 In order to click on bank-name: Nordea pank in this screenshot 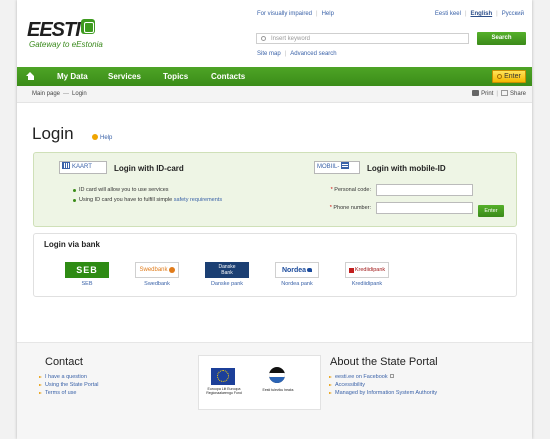, I will do `click(297, 284)`.